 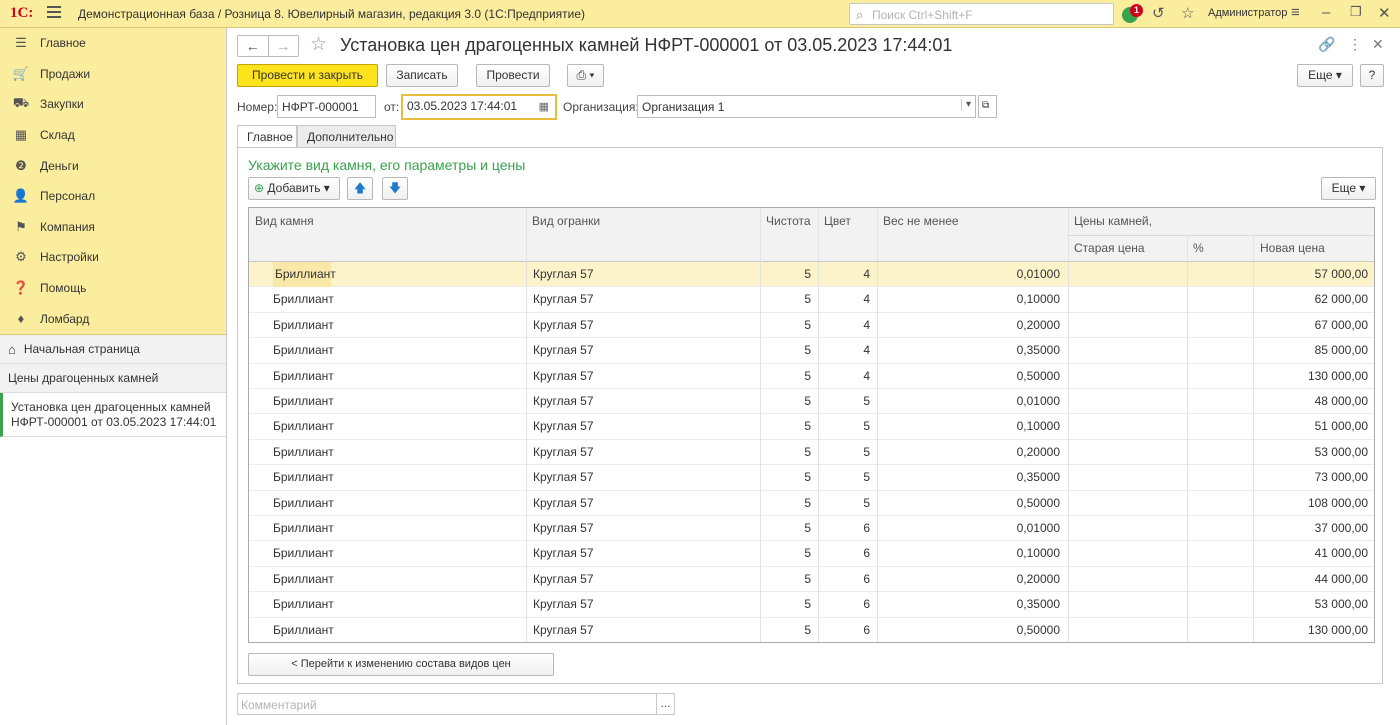 I want to click on dropdown-arrow-icon: ▾, so click(x=965, y=104).